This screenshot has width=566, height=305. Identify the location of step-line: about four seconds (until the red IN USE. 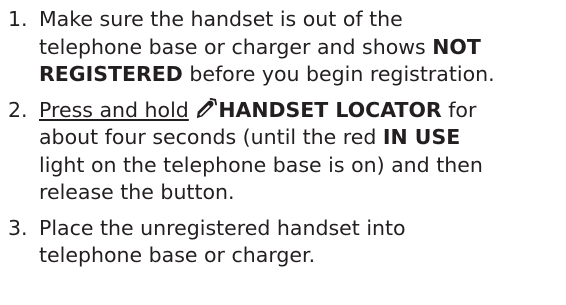
(299, 138).